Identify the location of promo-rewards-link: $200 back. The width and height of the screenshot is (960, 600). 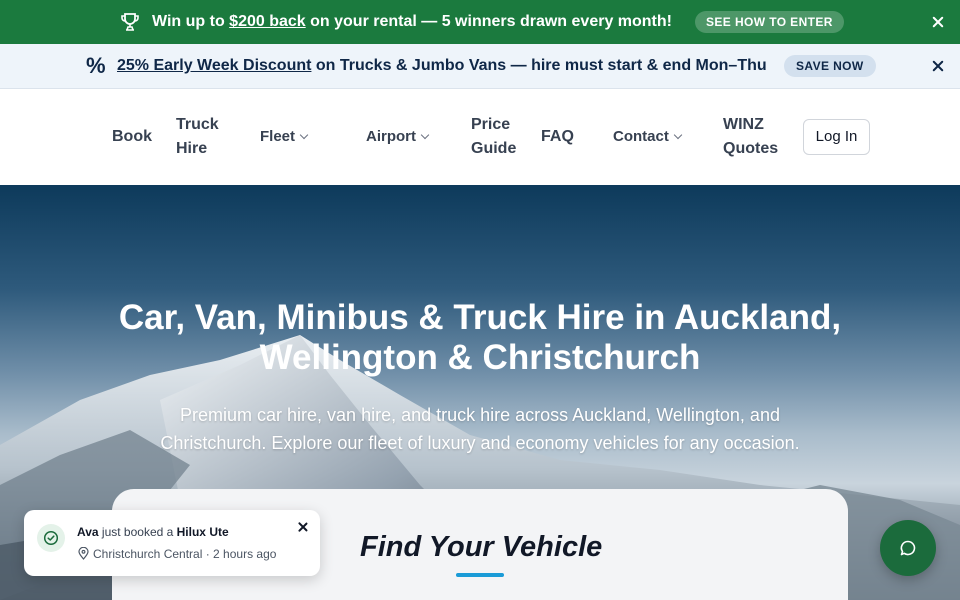
(267, 21).